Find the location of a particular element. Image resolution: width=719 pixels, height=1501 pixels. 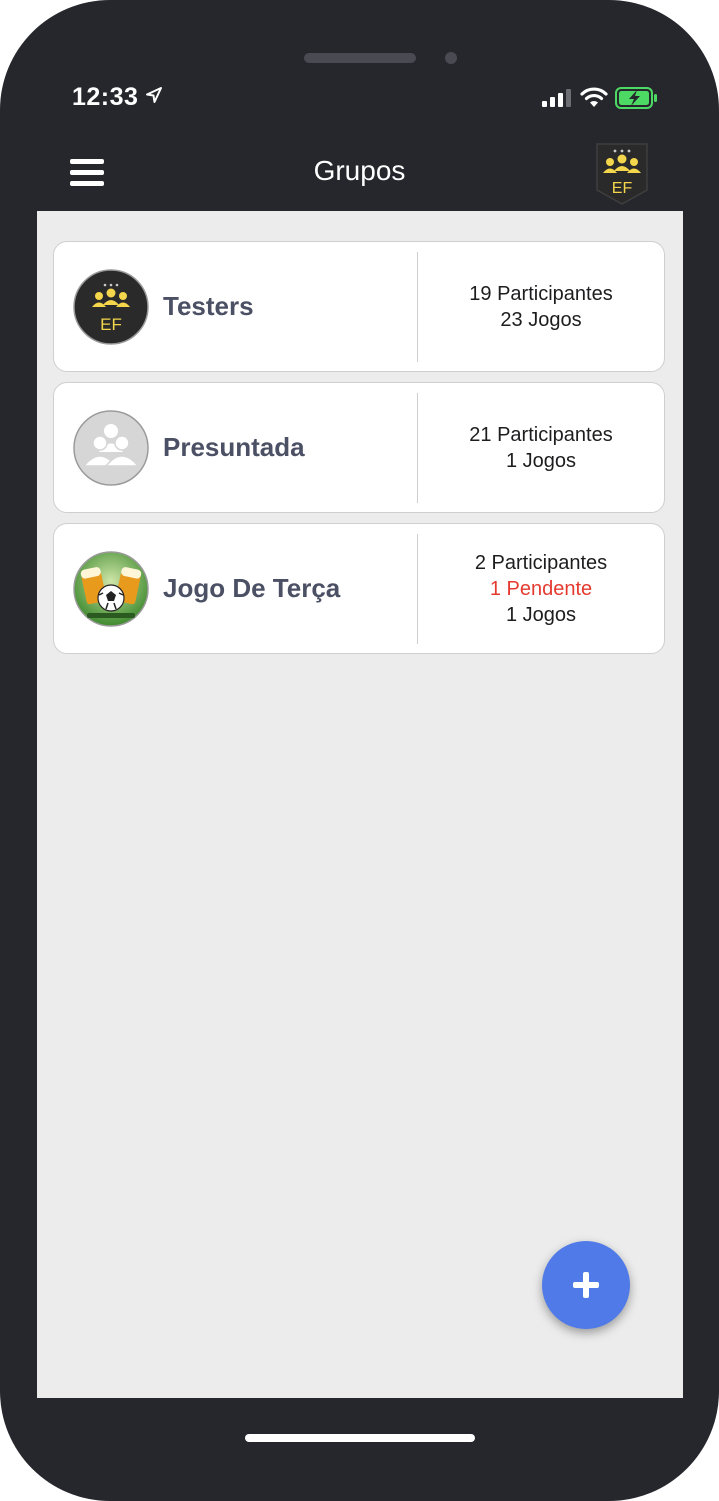

location-arrow-icon is located at coordinates (154, 95).